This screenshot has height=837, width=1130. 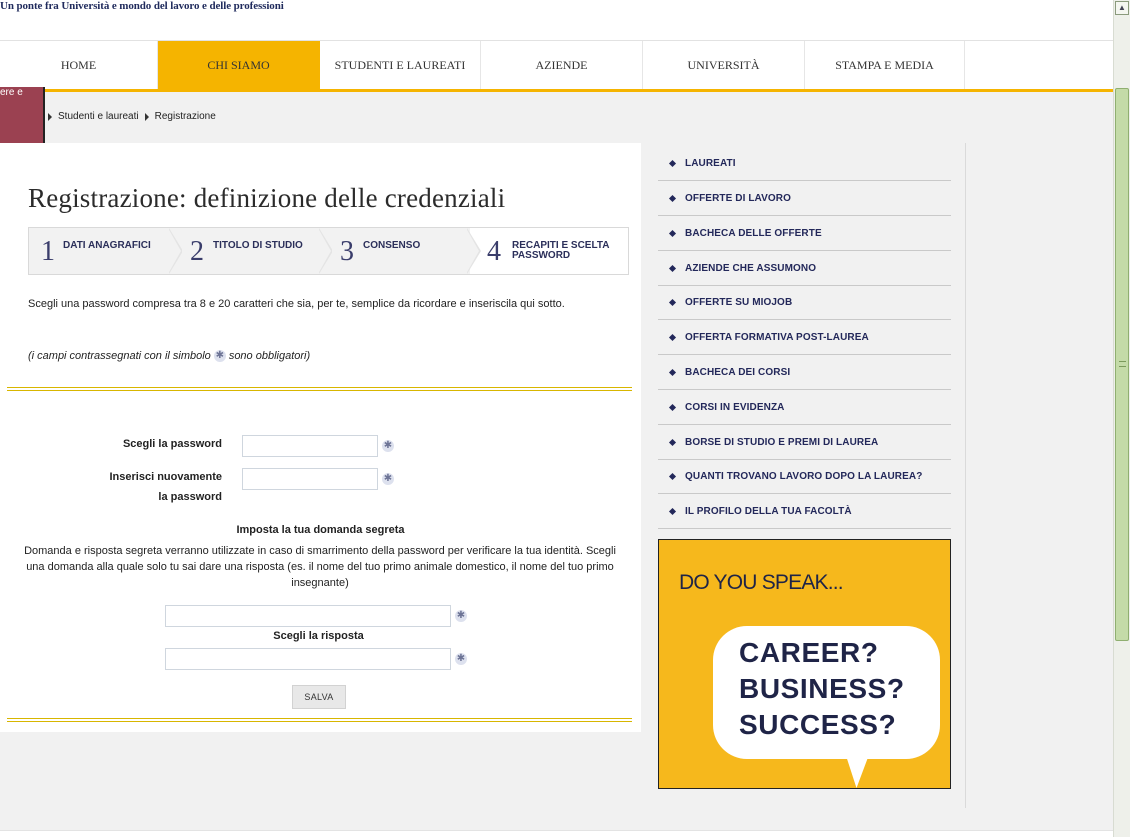 I want to click on sidebar-item-offerta-formativa: OFFERTA FORMATIVA POST-LAUREA, so click(x=804, y=337).